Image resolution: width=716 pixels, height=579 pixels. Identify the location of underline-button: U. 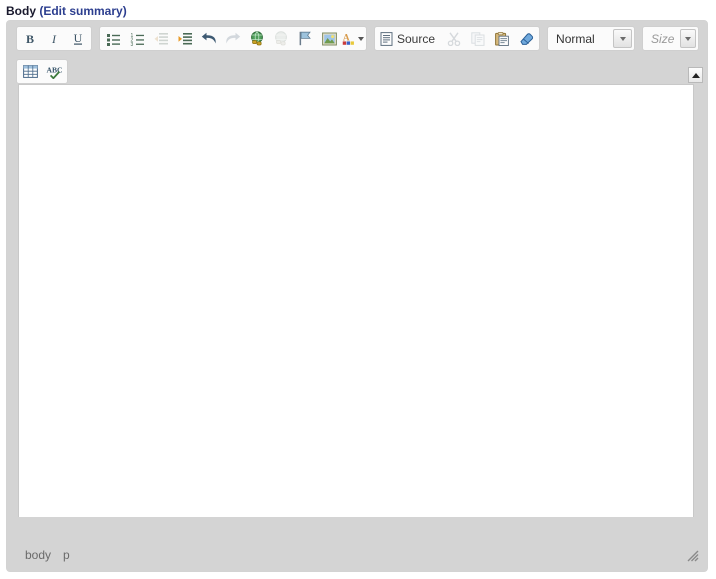
(78, 38).